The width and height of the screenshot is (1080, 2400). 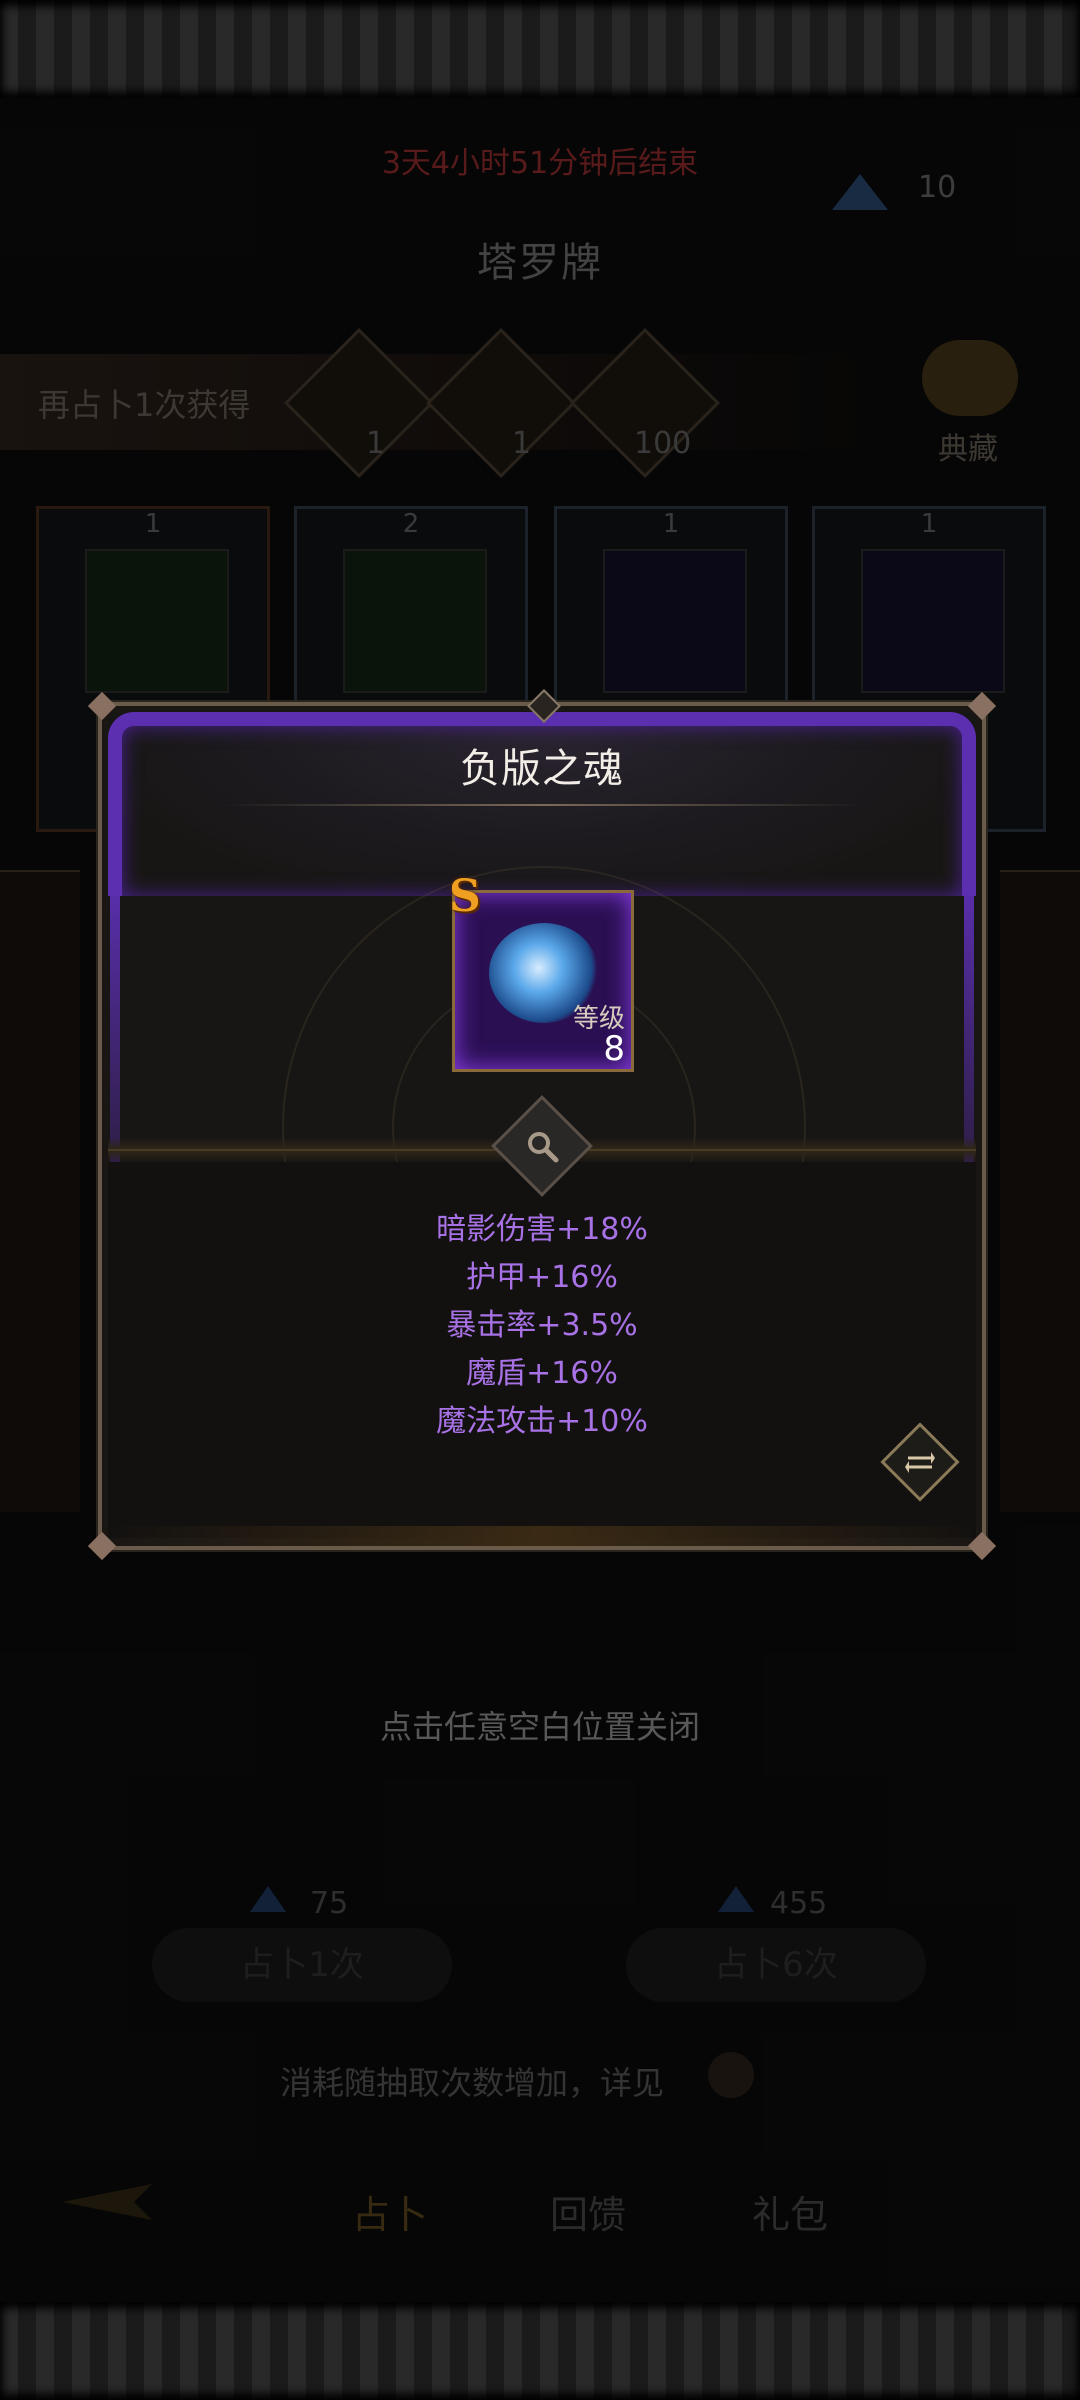 What do you see at coordinates (542, 1536) in the screenshot?
I see `bottom-trim` at bounding box center [542, 1536].